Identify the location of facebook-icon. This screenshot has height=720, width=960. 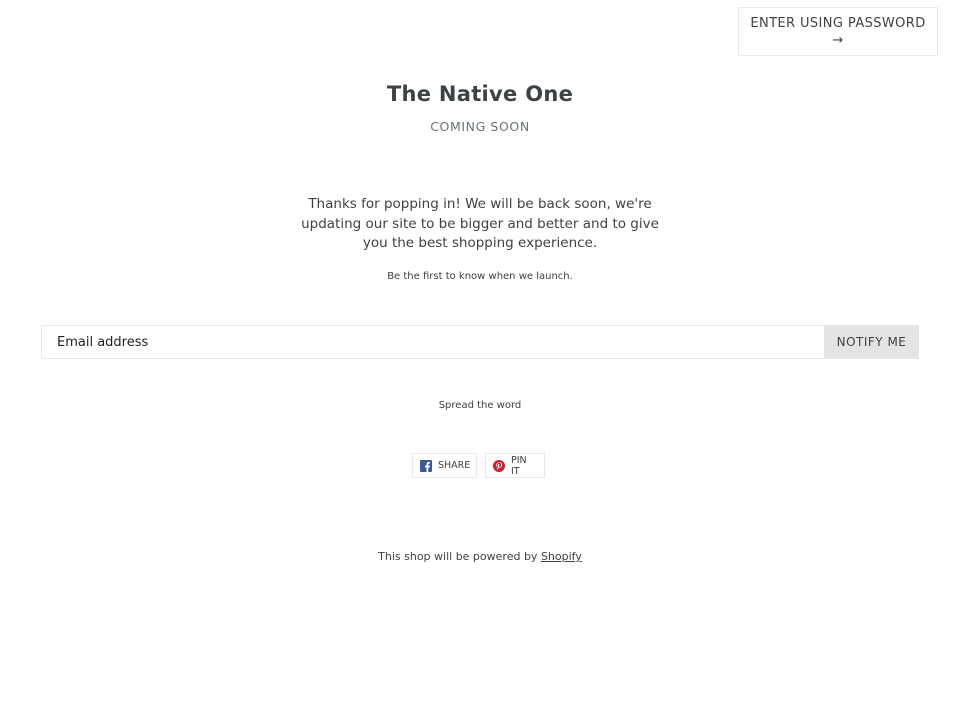
(426, 465).